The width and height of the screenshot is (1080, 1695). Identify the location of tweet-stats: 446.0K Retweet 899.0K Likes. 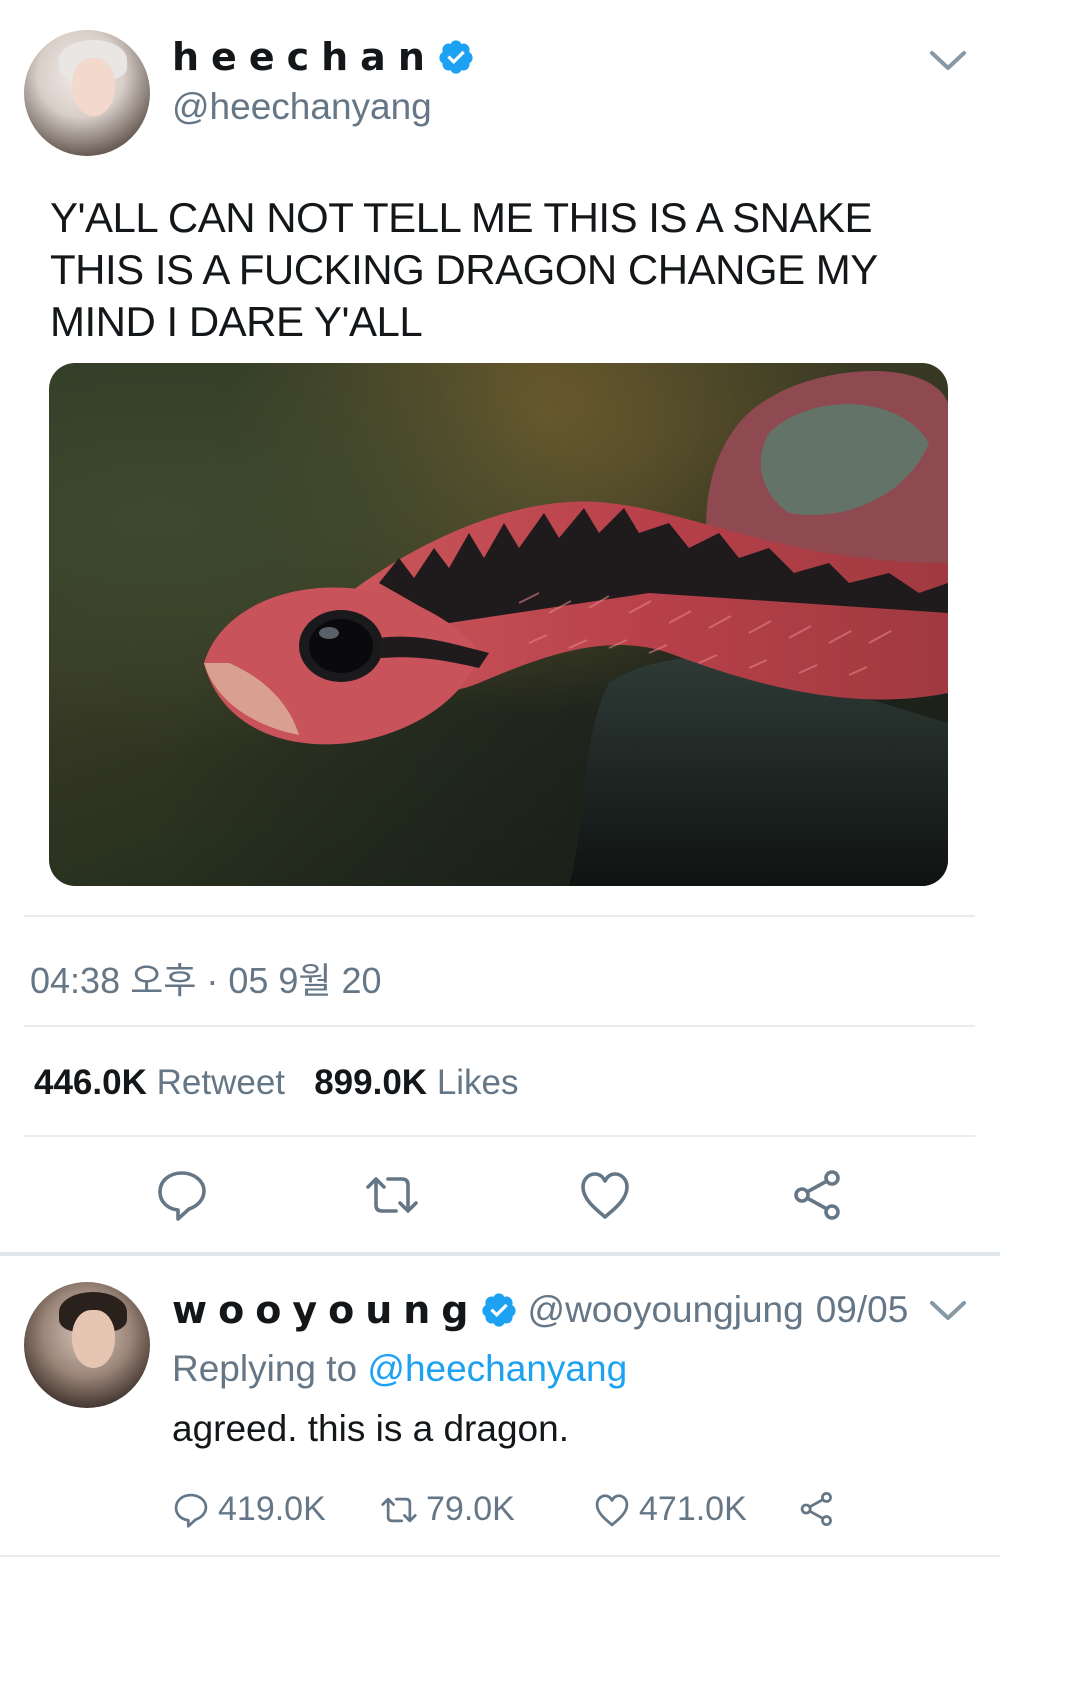
(276, 1083).